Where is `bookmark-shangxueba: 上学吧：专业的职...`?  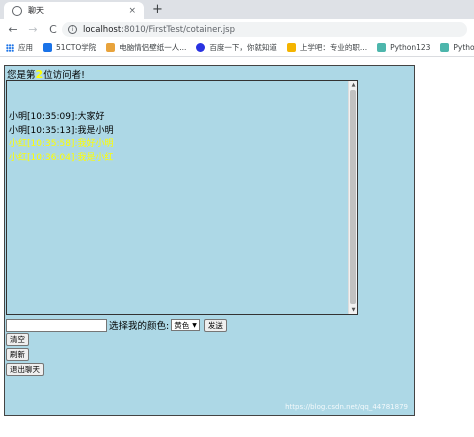
bookmark-shangxueba: 上学吧：专业的职... is located at coordinates (327, 47).